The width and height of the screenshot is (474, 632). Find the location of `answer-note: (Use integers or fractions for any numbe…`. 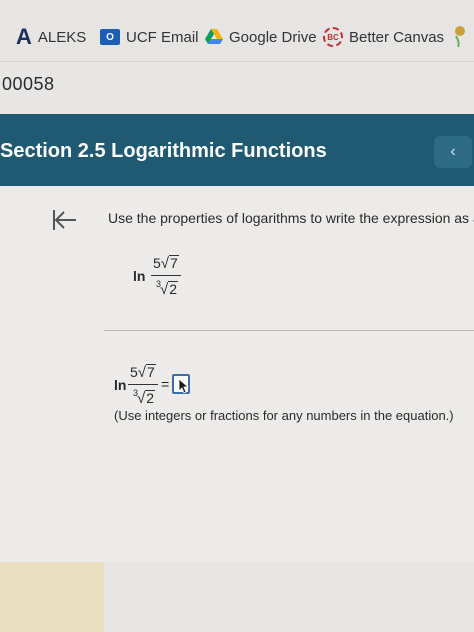

answer-note: (Use integers or fractions for any numbe… is located at coordinates (284, 415).